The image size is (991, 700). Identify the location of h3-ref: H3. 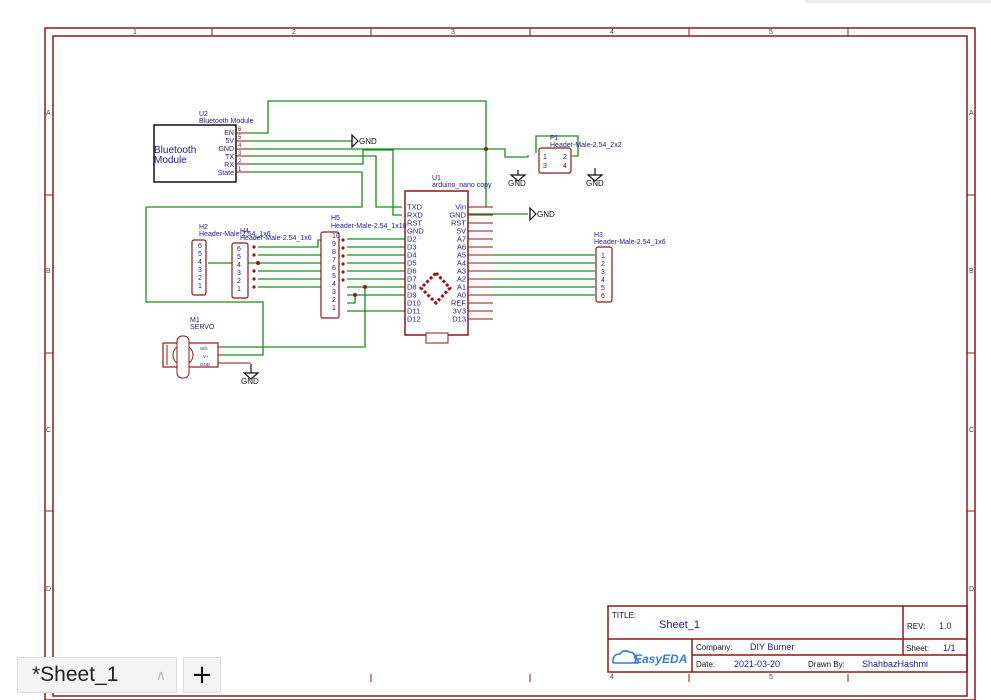
(598, 235).